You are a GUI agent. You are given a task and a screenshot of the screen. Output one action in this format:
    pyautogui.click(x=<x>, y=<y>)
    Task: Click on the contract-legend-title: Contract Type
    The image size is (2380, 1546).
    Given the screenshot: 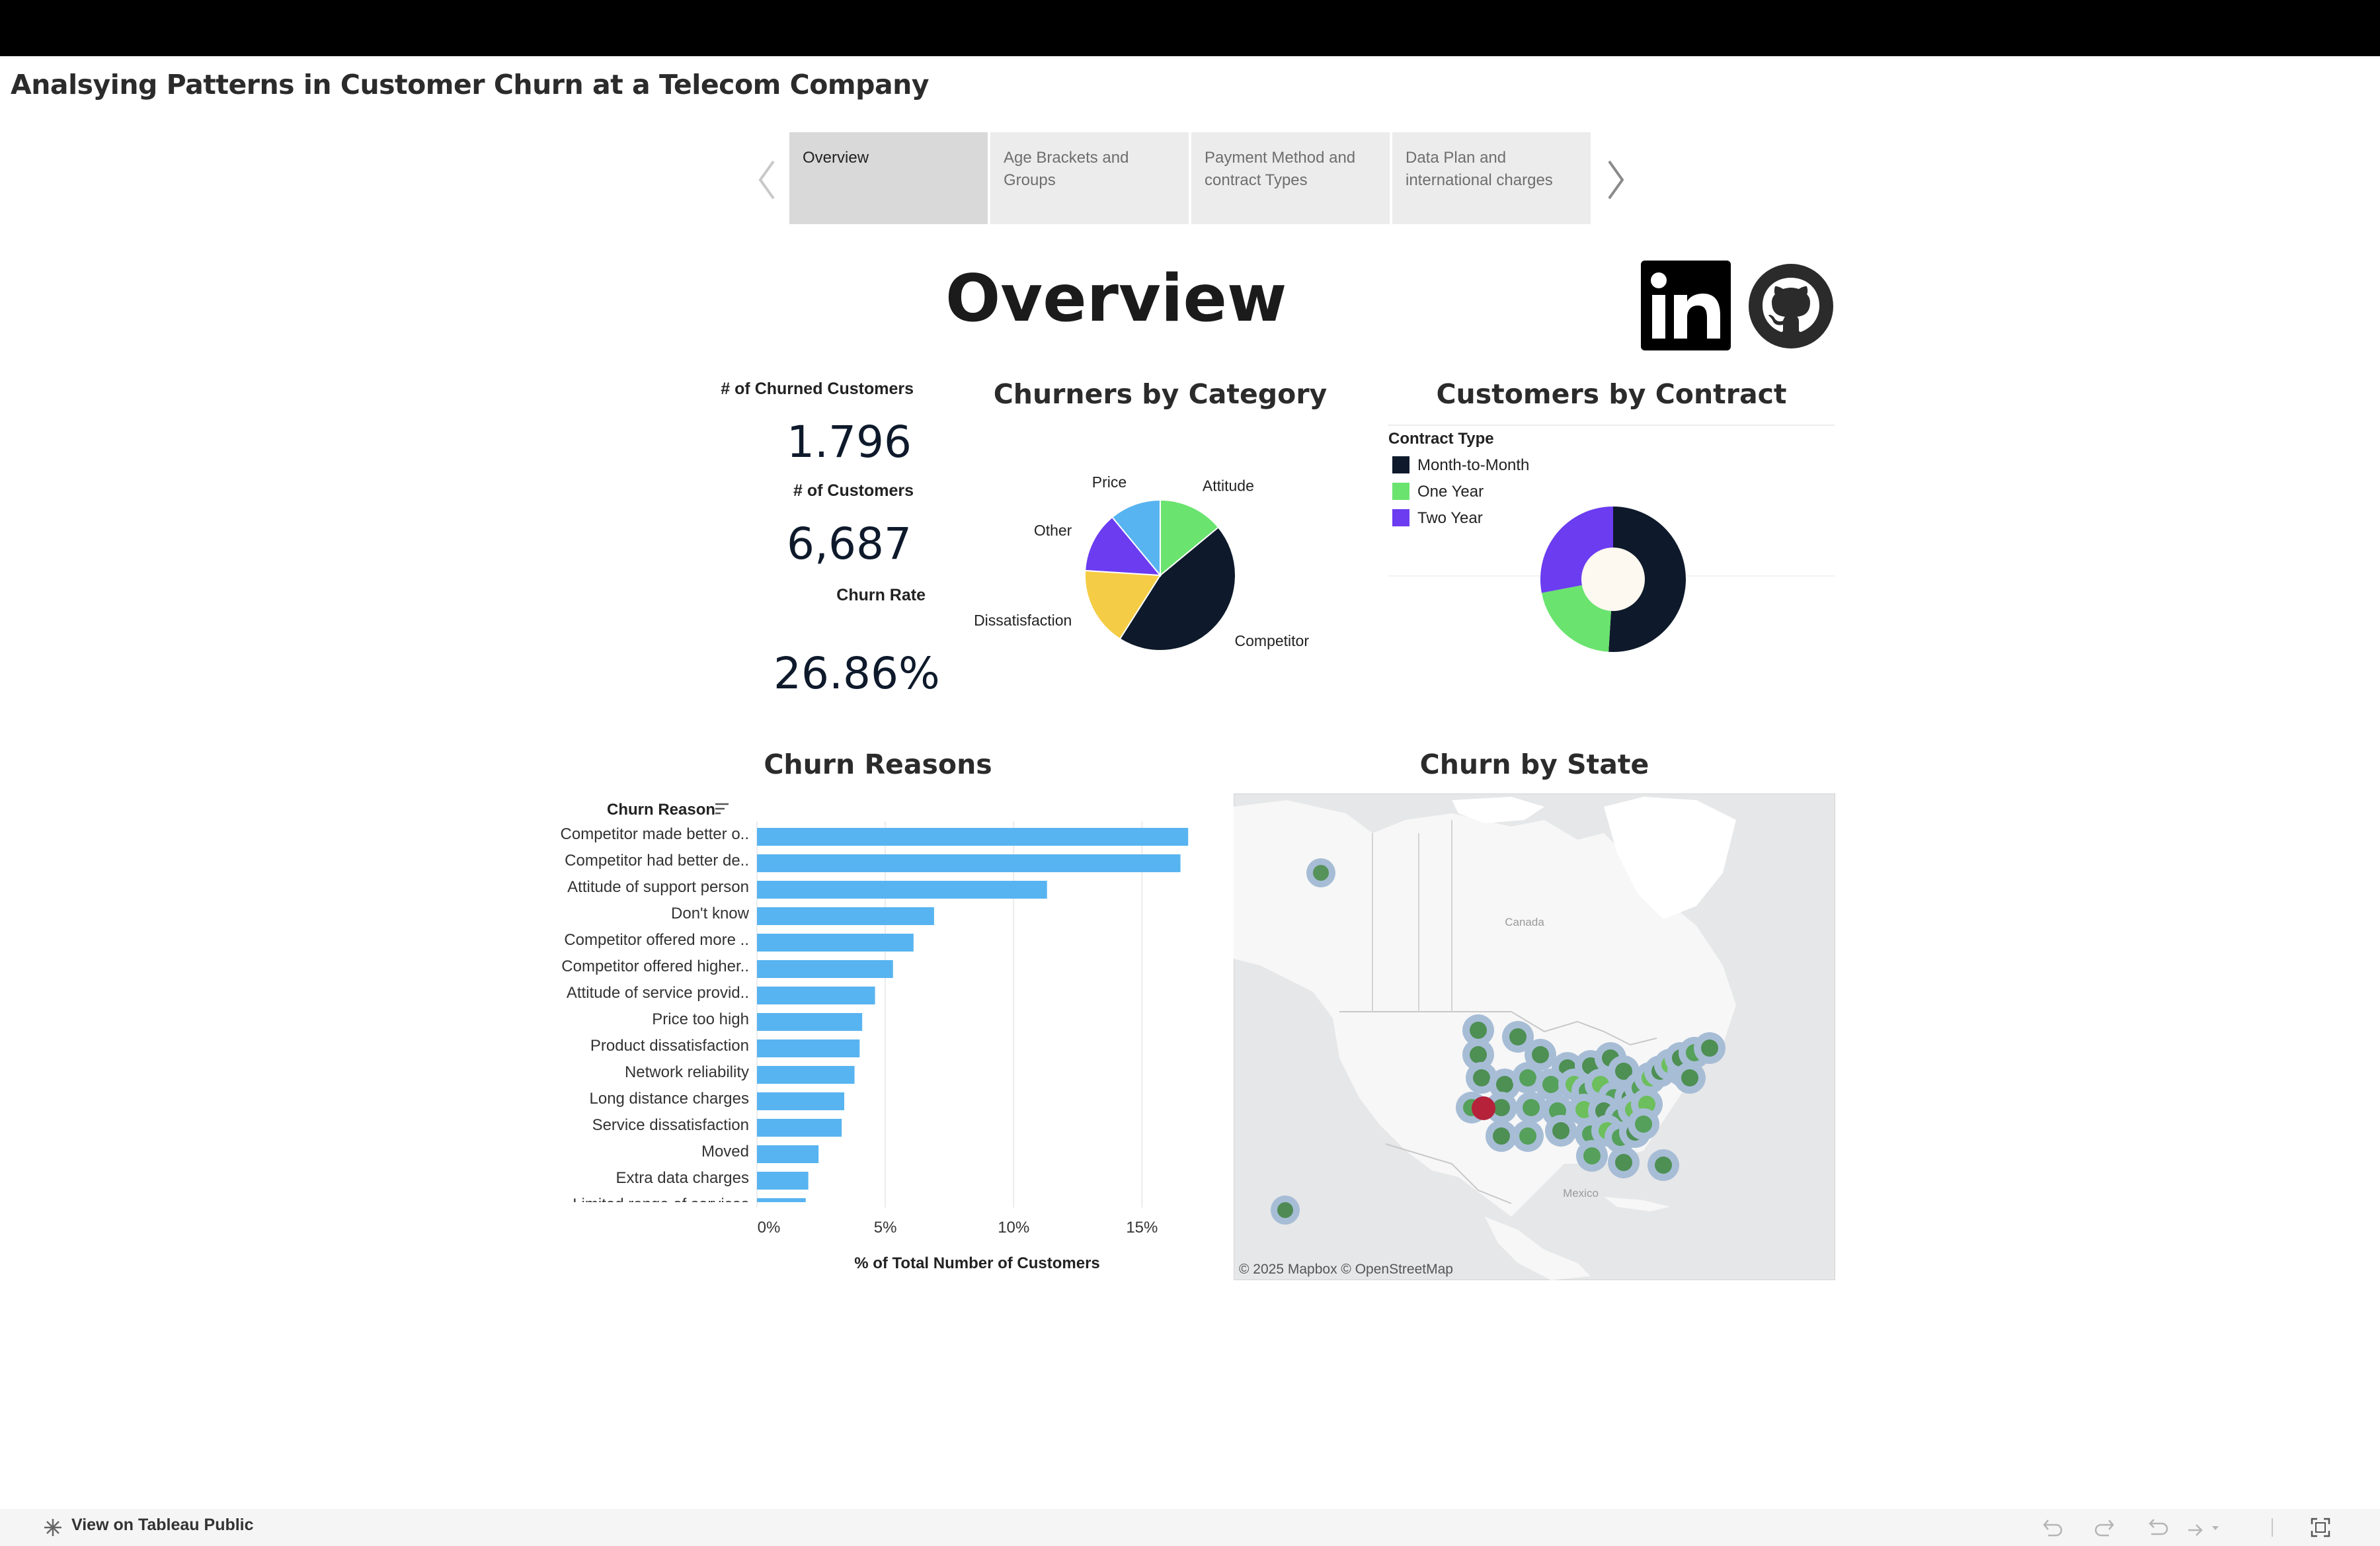 What is the action you would take?
    pyautogui.click(x=1441, y=439)
    